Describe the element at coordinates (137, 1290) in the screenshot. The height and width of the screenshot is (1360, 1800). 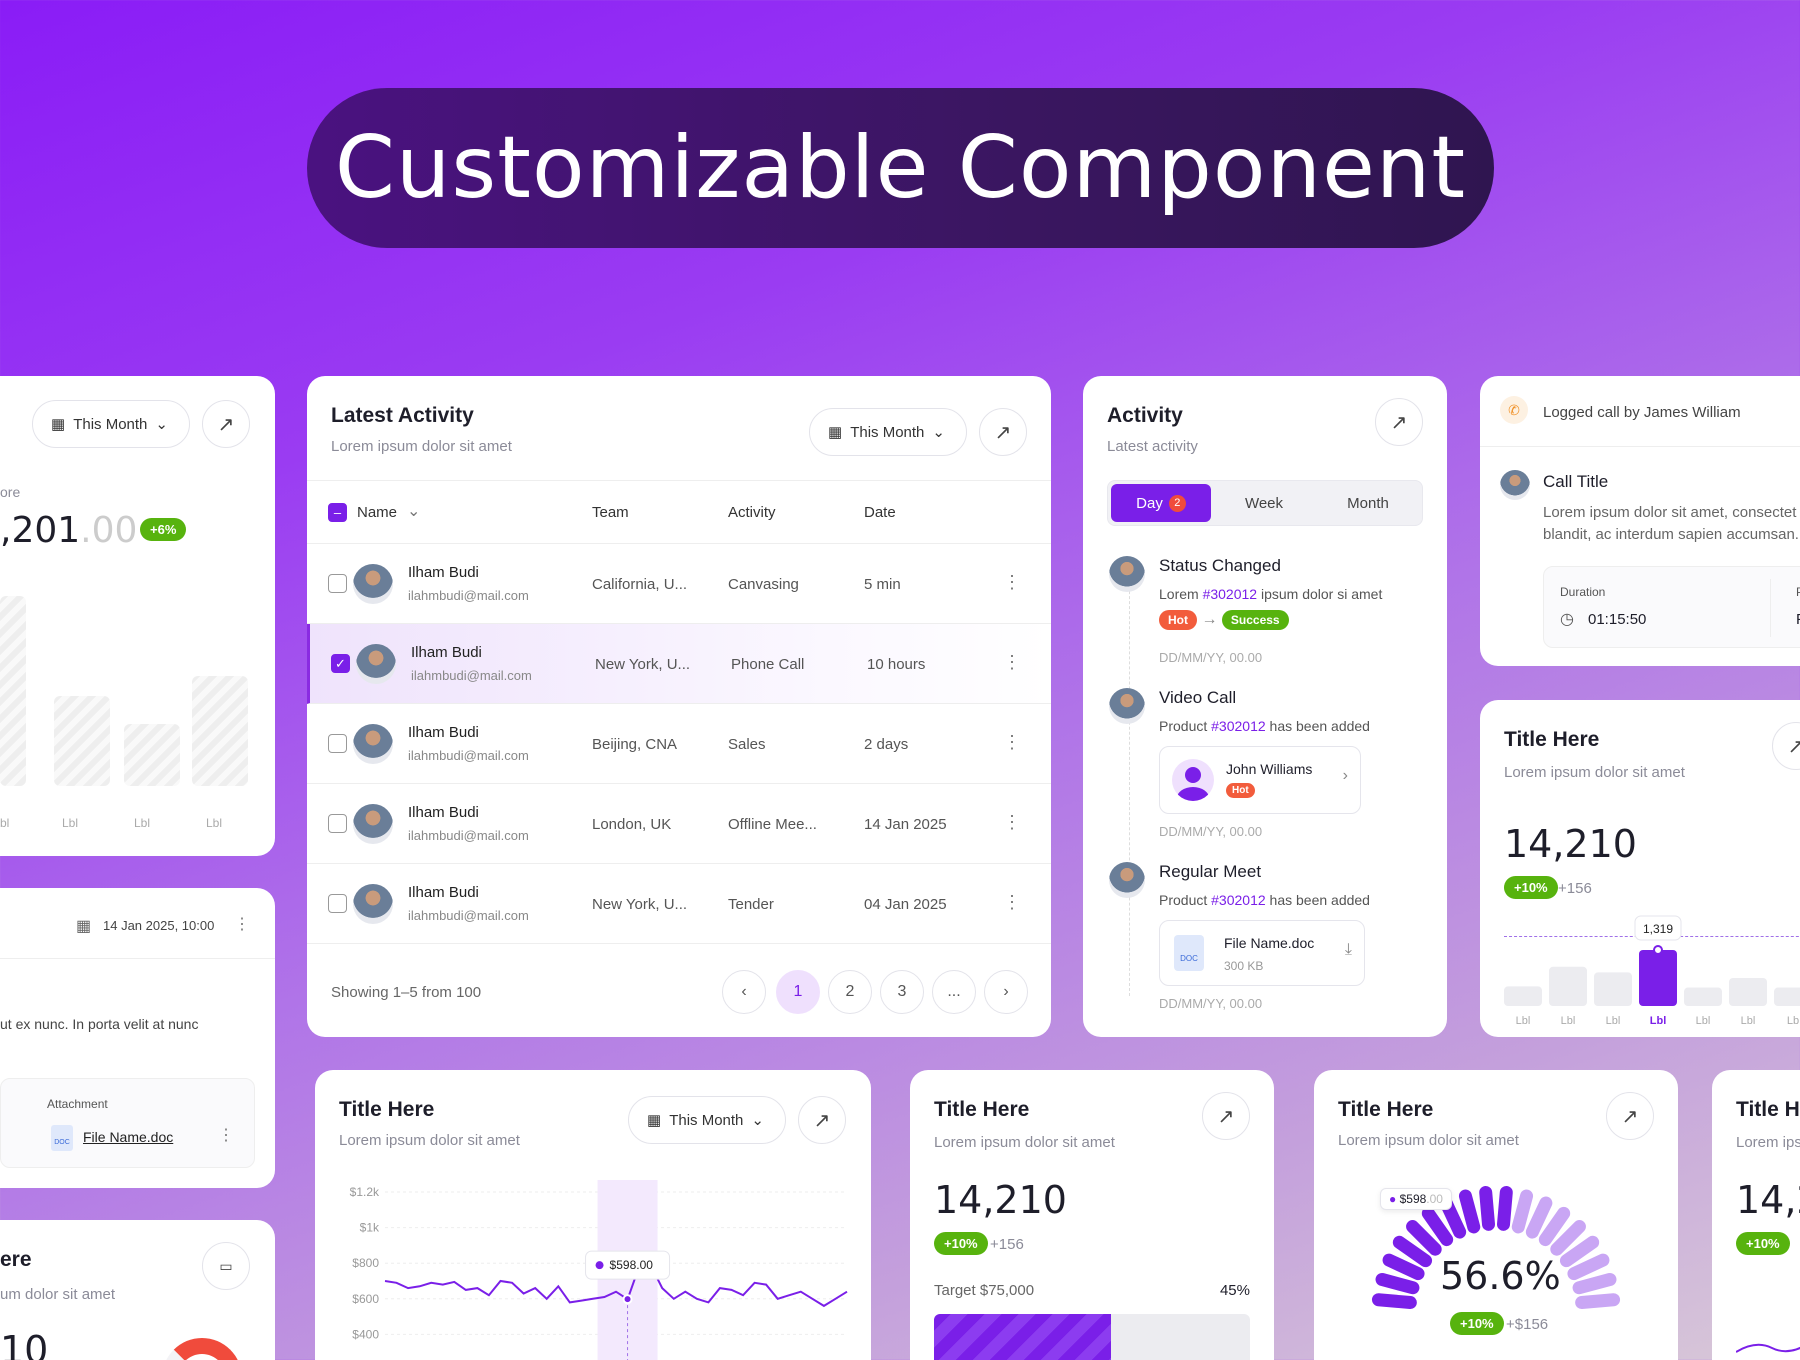
I see `donut-card: ere um dolor sit amet ▭ 10` at that location.